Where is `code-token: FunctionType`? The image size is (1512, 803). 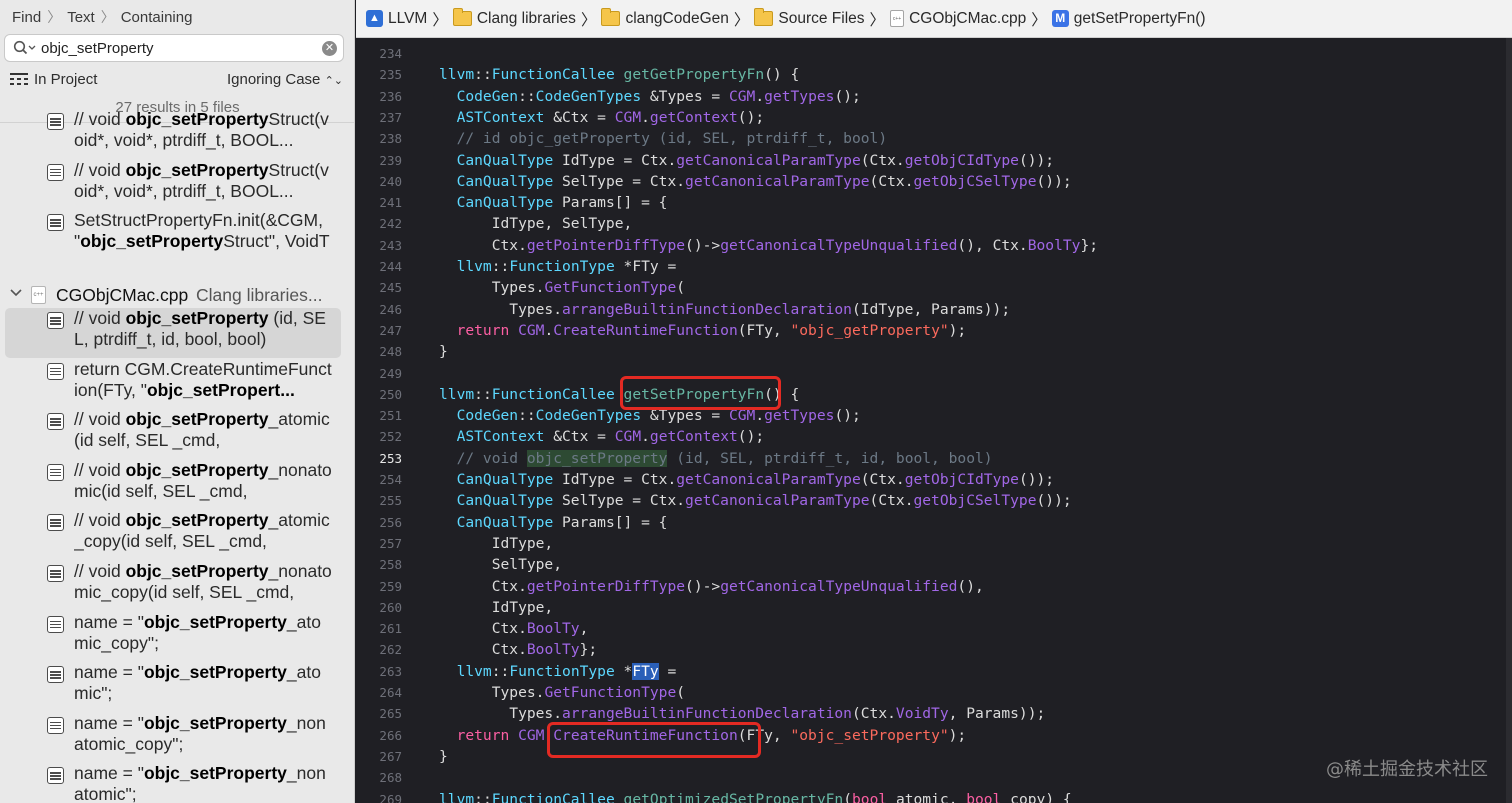
code-token: FunctionType is located at coordinates (562, 671).